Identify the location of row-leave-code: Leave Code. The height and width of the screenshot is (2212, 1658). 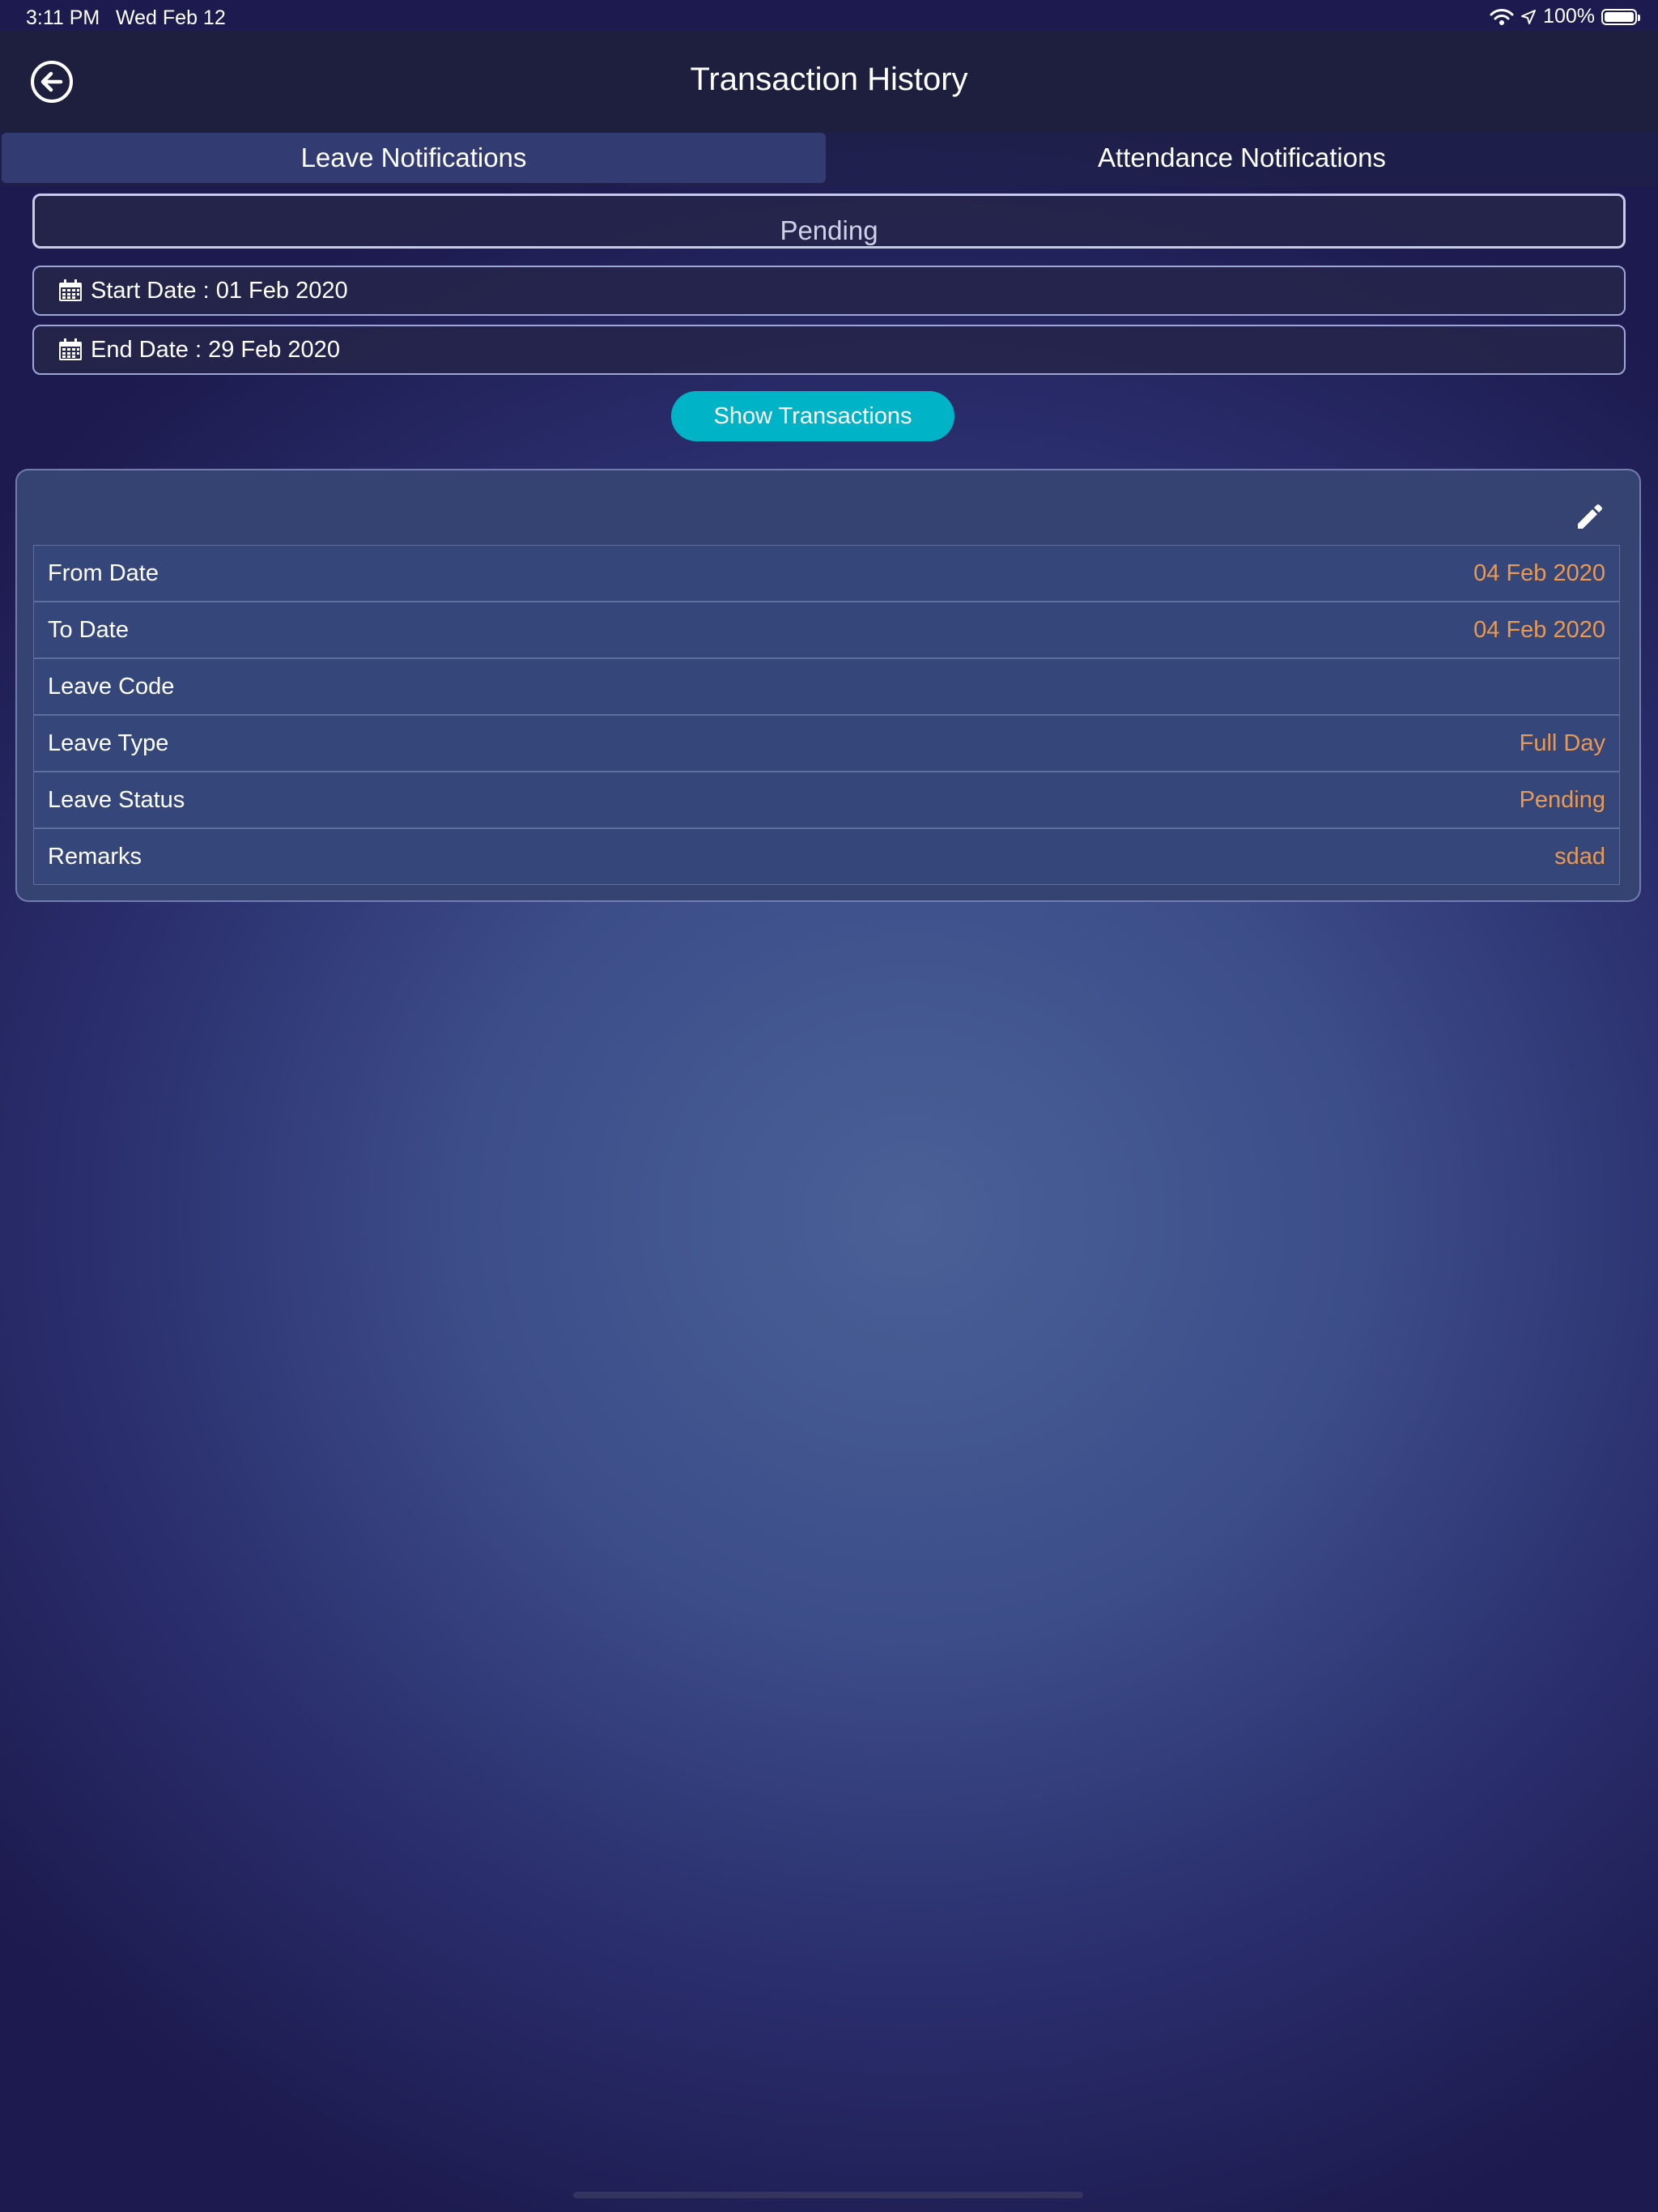
(826, 686).